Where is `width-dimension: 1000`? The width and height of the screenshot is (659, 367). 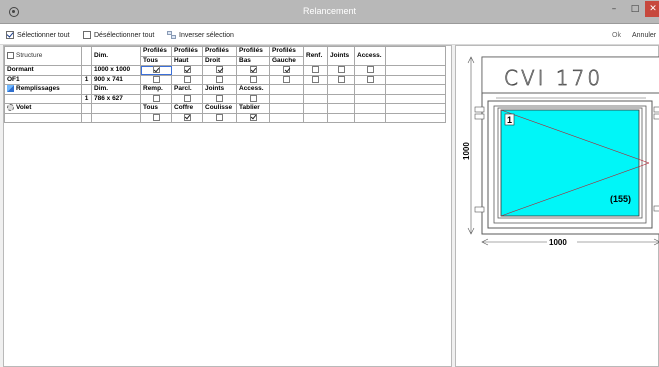
width-dimension: 1000 is located at coordinates (558, 242).